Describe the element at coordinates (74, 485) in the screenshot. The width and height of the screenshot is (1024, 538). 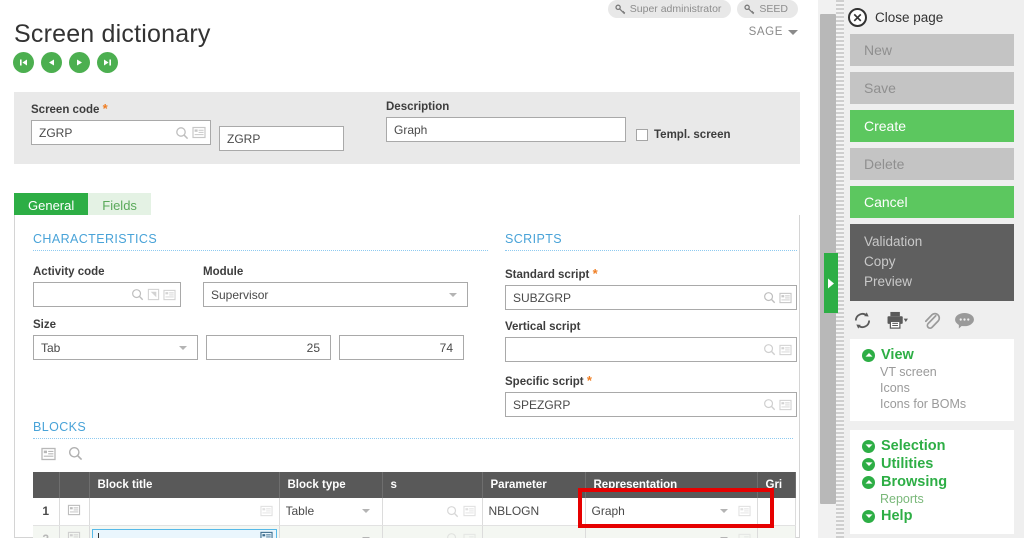
I see `col-actions` at that location.